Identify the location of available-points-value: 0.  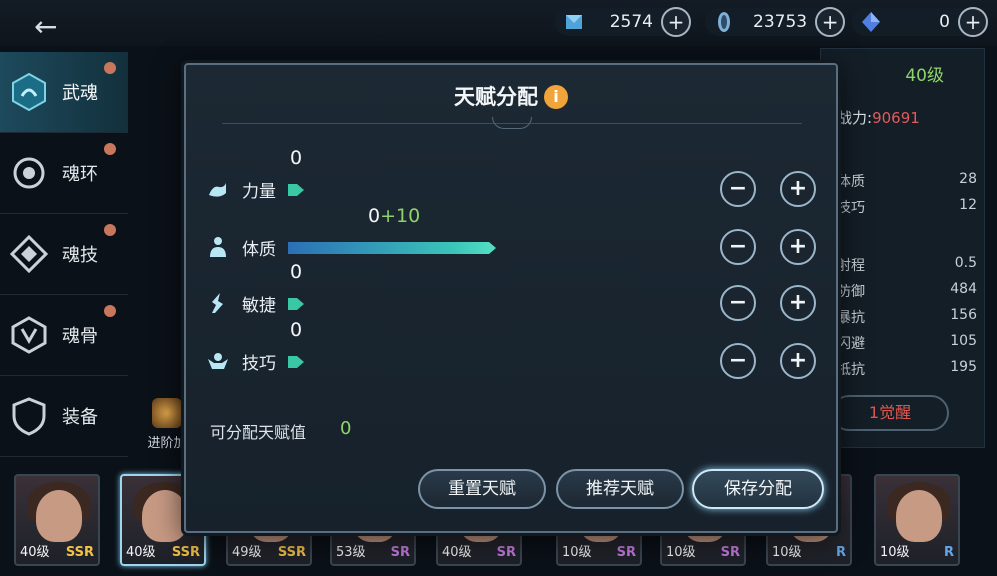
(346, 428).